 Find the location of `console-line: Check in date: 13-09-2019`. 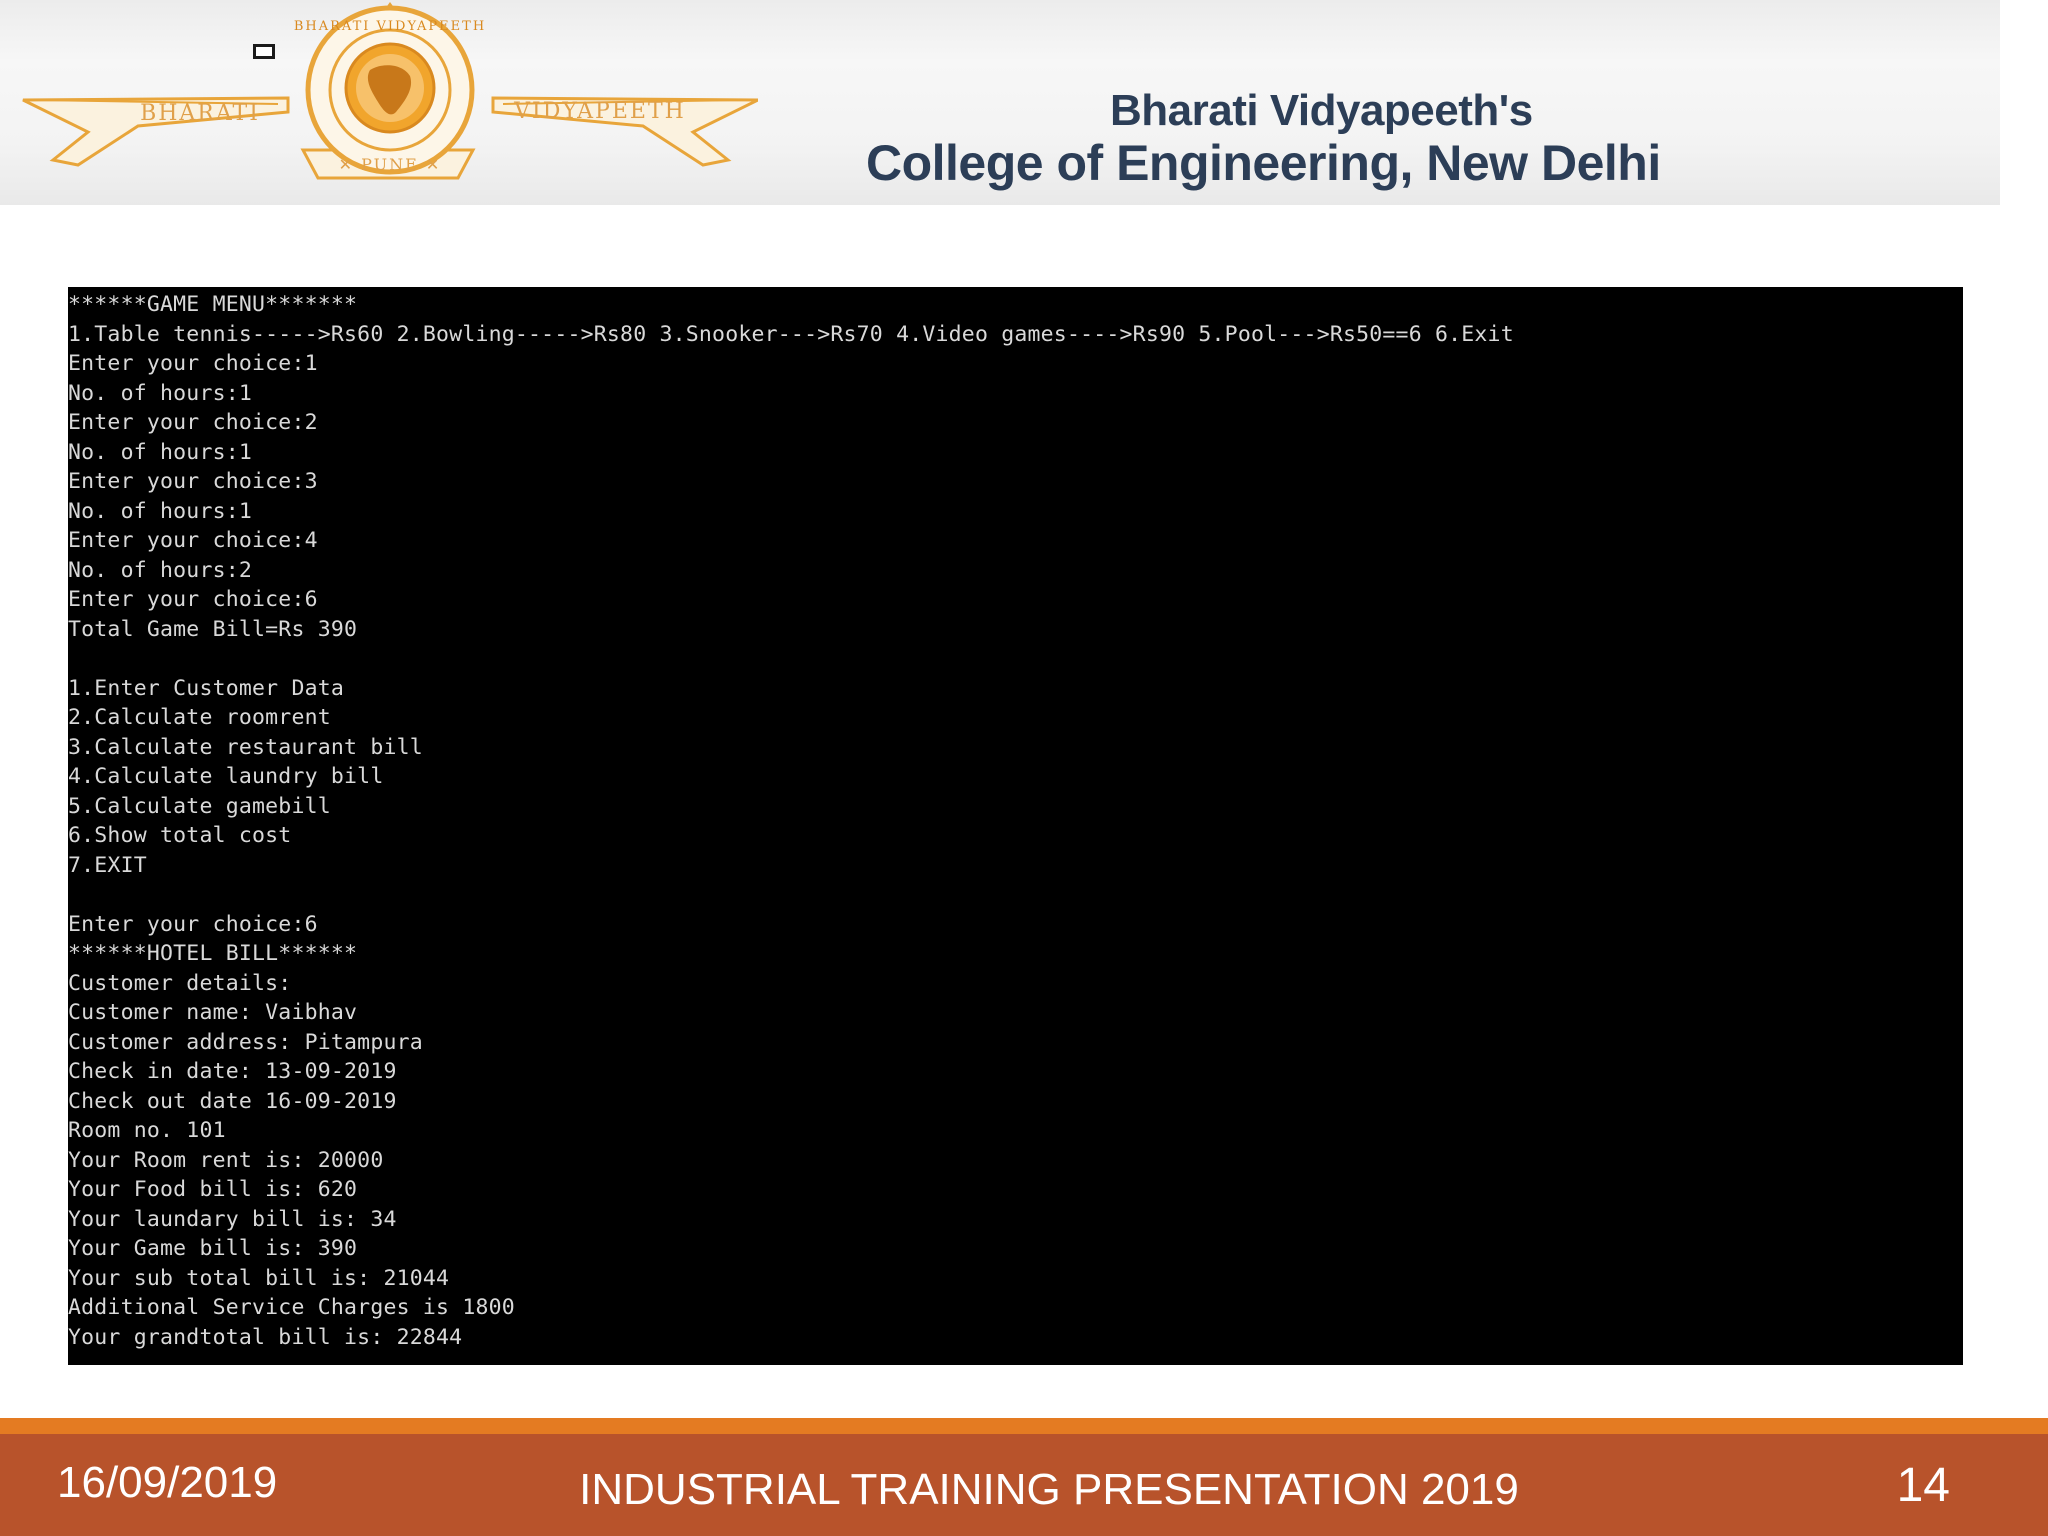

console-line: Check in date: 13-09-2019 is located at coordinates (232, 1071).